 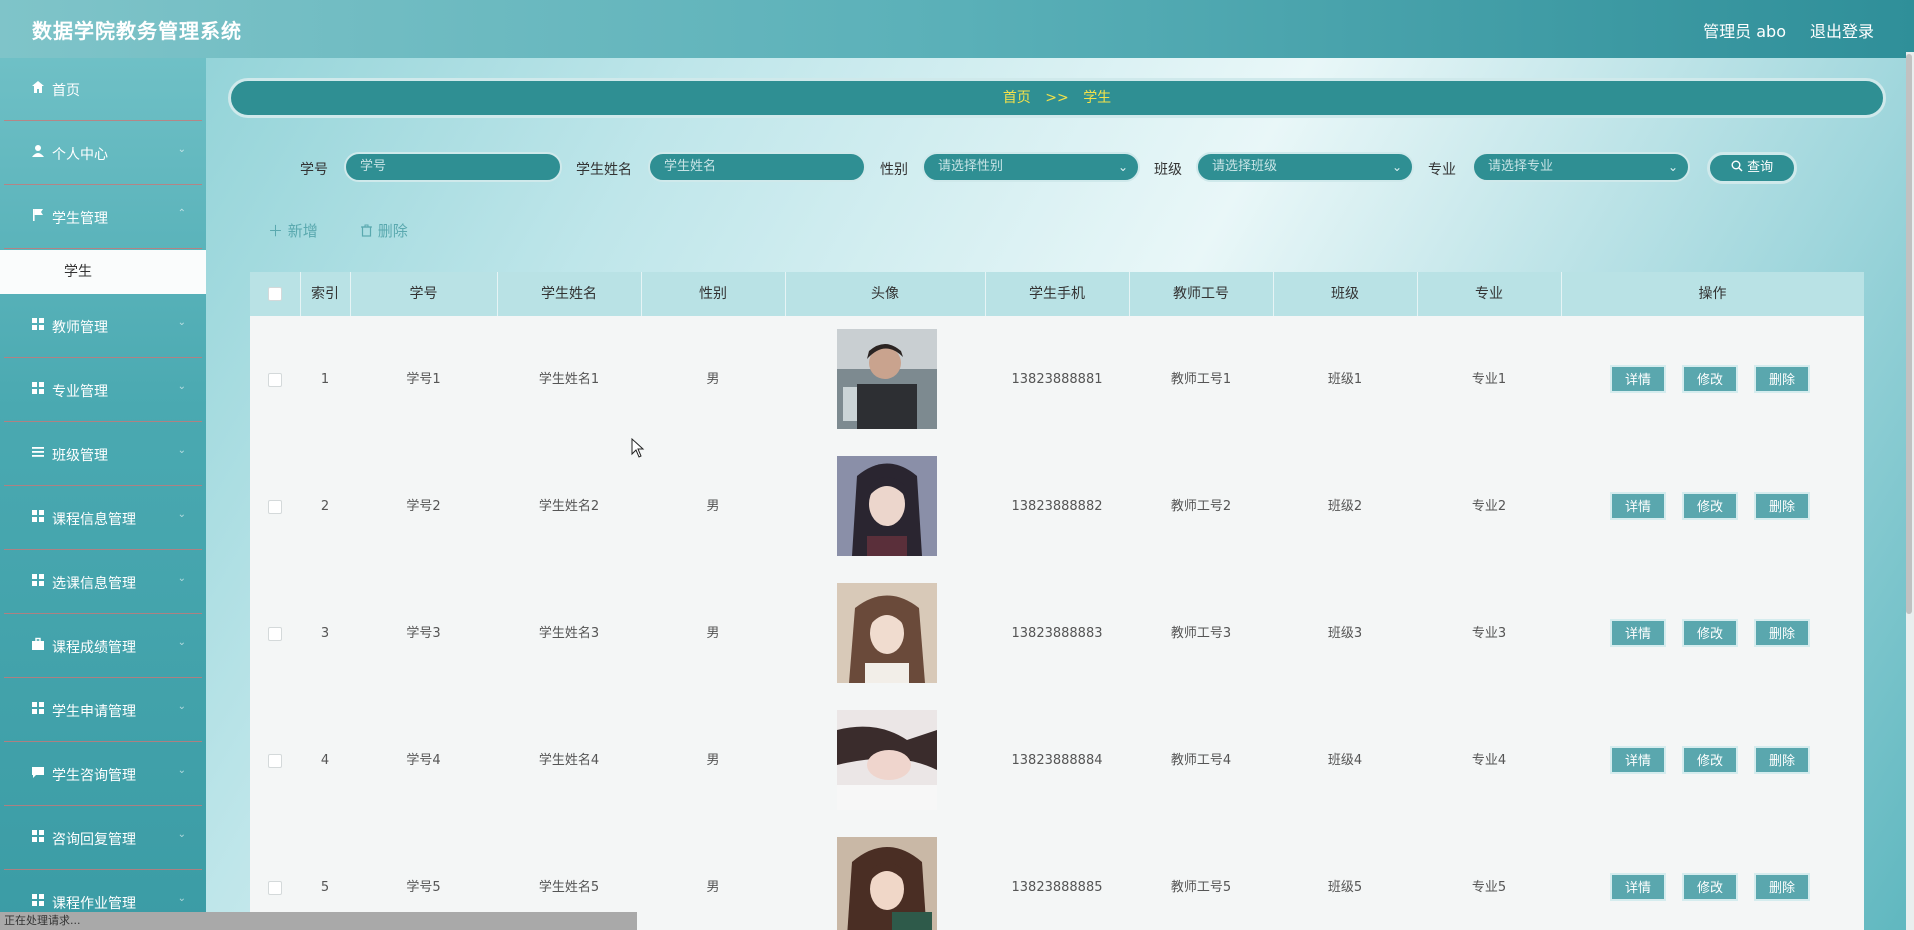 I want to click on sidebar-item-class-management: 班级管理 ⌄, so click(x=103, y=454).